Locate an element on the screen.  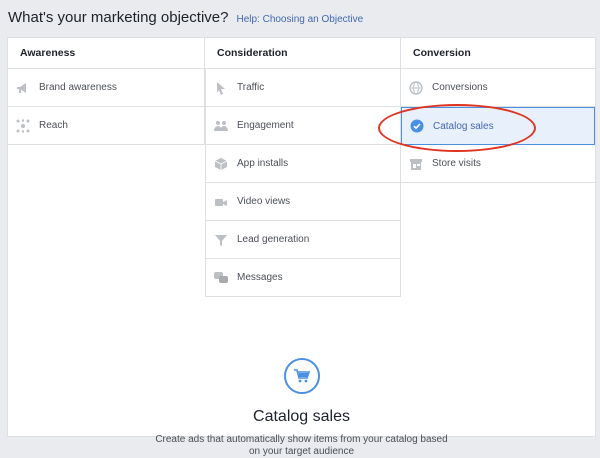
objective-conversions: Conversions is located at coordinates (498, 88).